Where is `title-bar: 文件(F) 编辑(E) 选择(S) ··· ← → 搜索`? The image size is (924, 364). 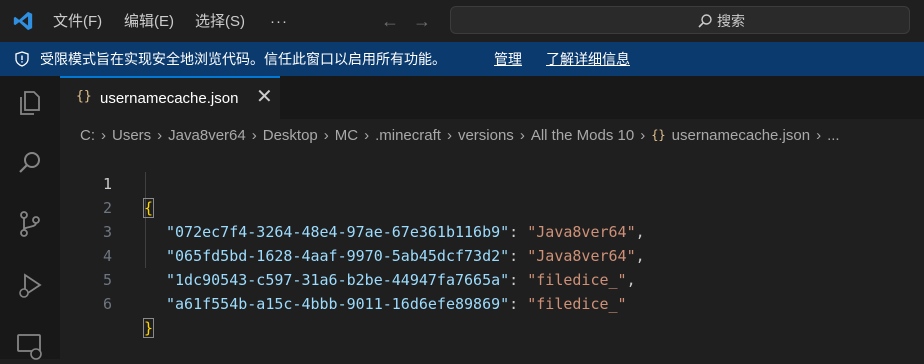
title-bar: 文件(F) 编辑(E) 选择(S) ··· ← → 搜索 is located at coordinates (462, 21).